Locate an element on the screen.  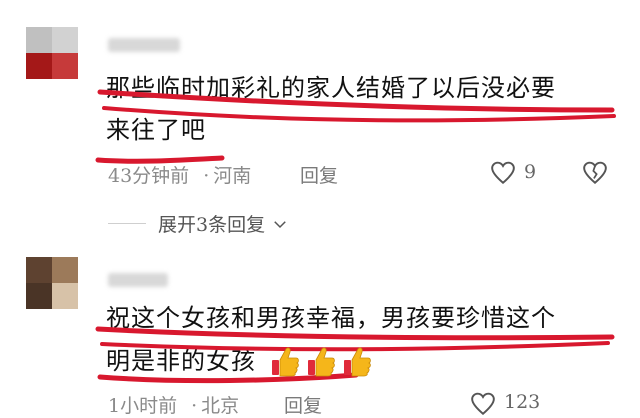
expand-replies-button: 展开3条回复 is located at coordinates (198, 223).